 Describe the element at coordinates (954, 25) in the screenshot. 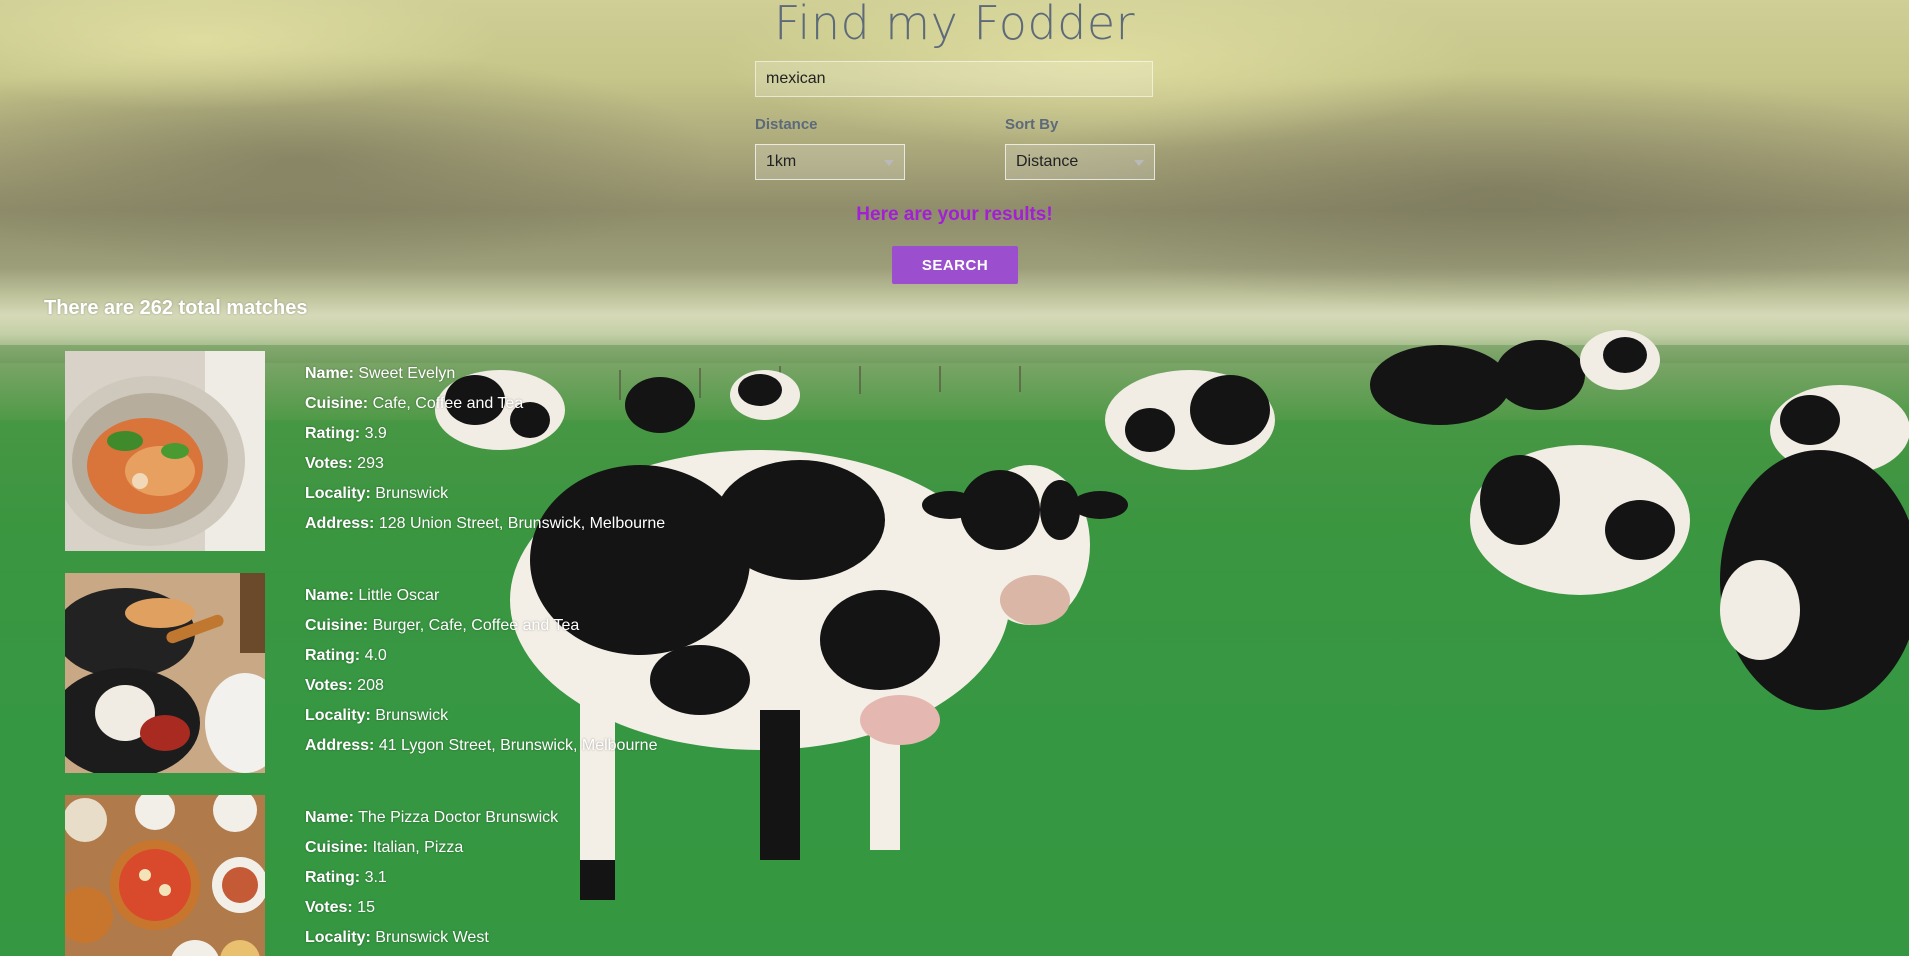

I see `page-title: Find my Fodder` at that location.